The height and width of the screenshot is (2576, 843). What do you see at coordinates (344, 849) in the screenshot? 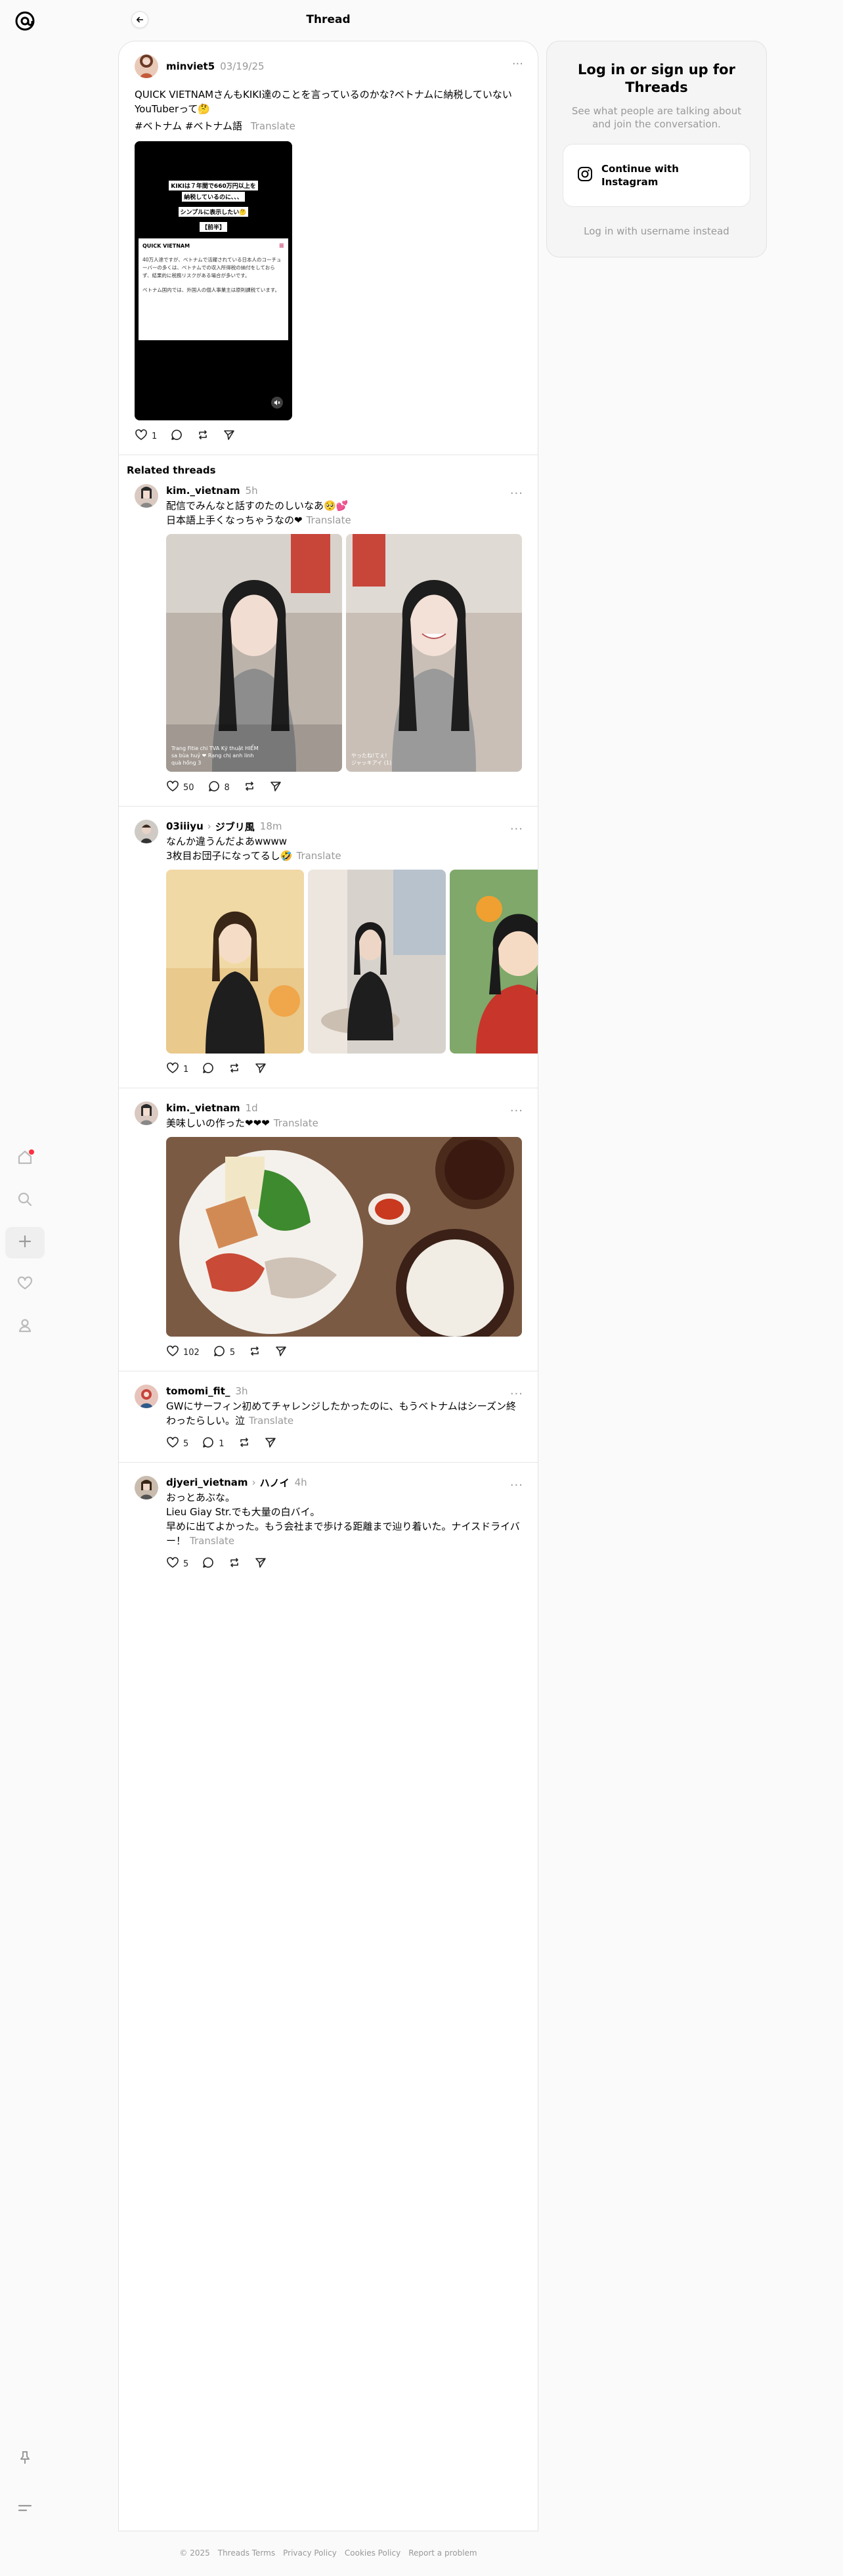
I see `post-text: なんか違うんだよあwwww 3枚目お団子になってるし🤣 Translate` at bounding box center [344, 849].